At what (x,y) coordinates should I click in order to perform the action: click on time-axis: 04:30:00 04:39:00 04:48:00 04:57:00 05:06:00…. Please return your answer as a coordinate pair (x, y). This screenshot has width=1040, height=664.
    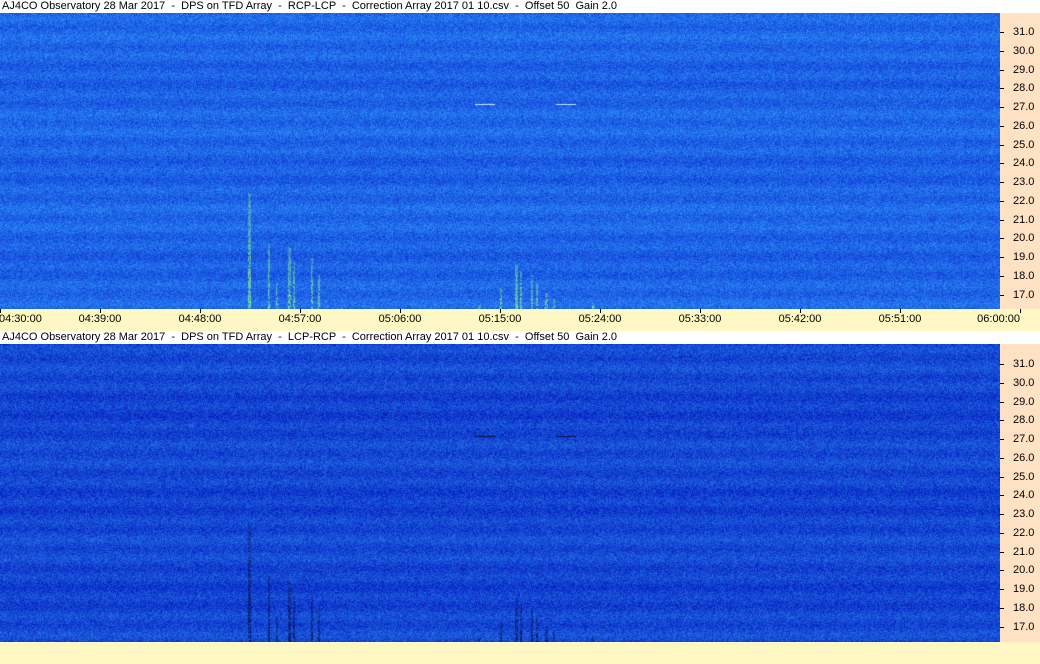
    Looking at the image, I should click on (520, 320).